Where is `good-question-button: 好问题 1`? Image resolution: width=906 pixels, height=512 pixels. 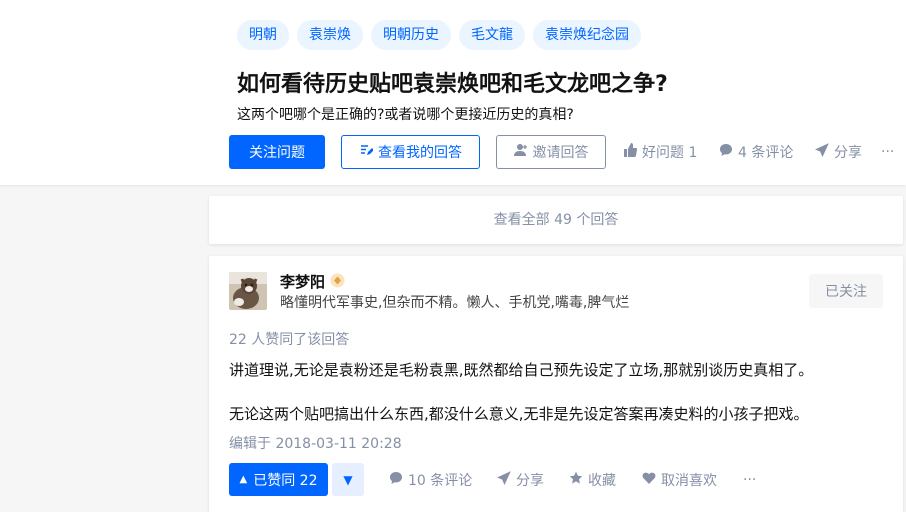 good-question-button: 好问题 1 is located at coordinates (660, 152).